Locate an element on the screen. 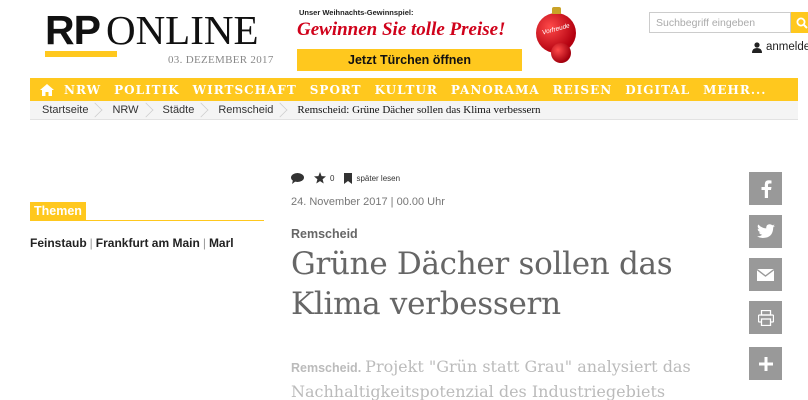 This screenshot has height=400, width=808. bookmark-icon is located at coordinates (348, 178).